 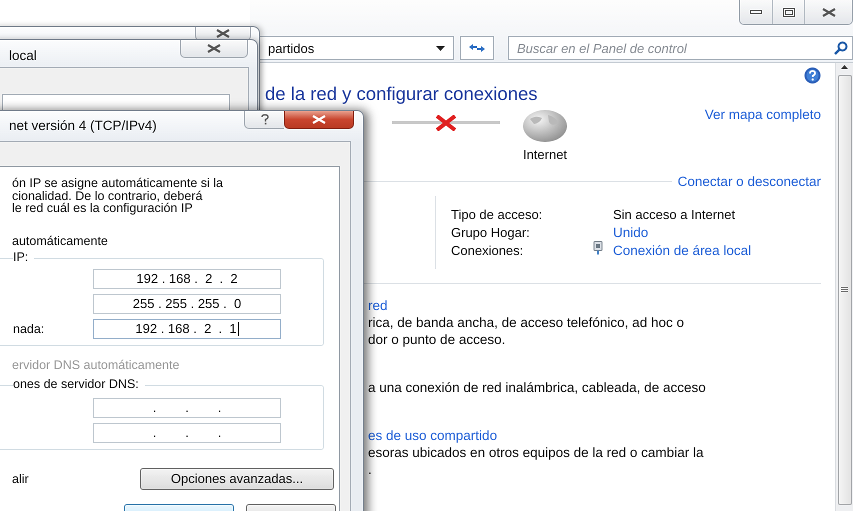 What do you see at coordinates (537, 388) in the screenshot?
I see `task-description: a una conexión de red inalámbrica, cableada, de acceso` at bounding box center [537, 388].